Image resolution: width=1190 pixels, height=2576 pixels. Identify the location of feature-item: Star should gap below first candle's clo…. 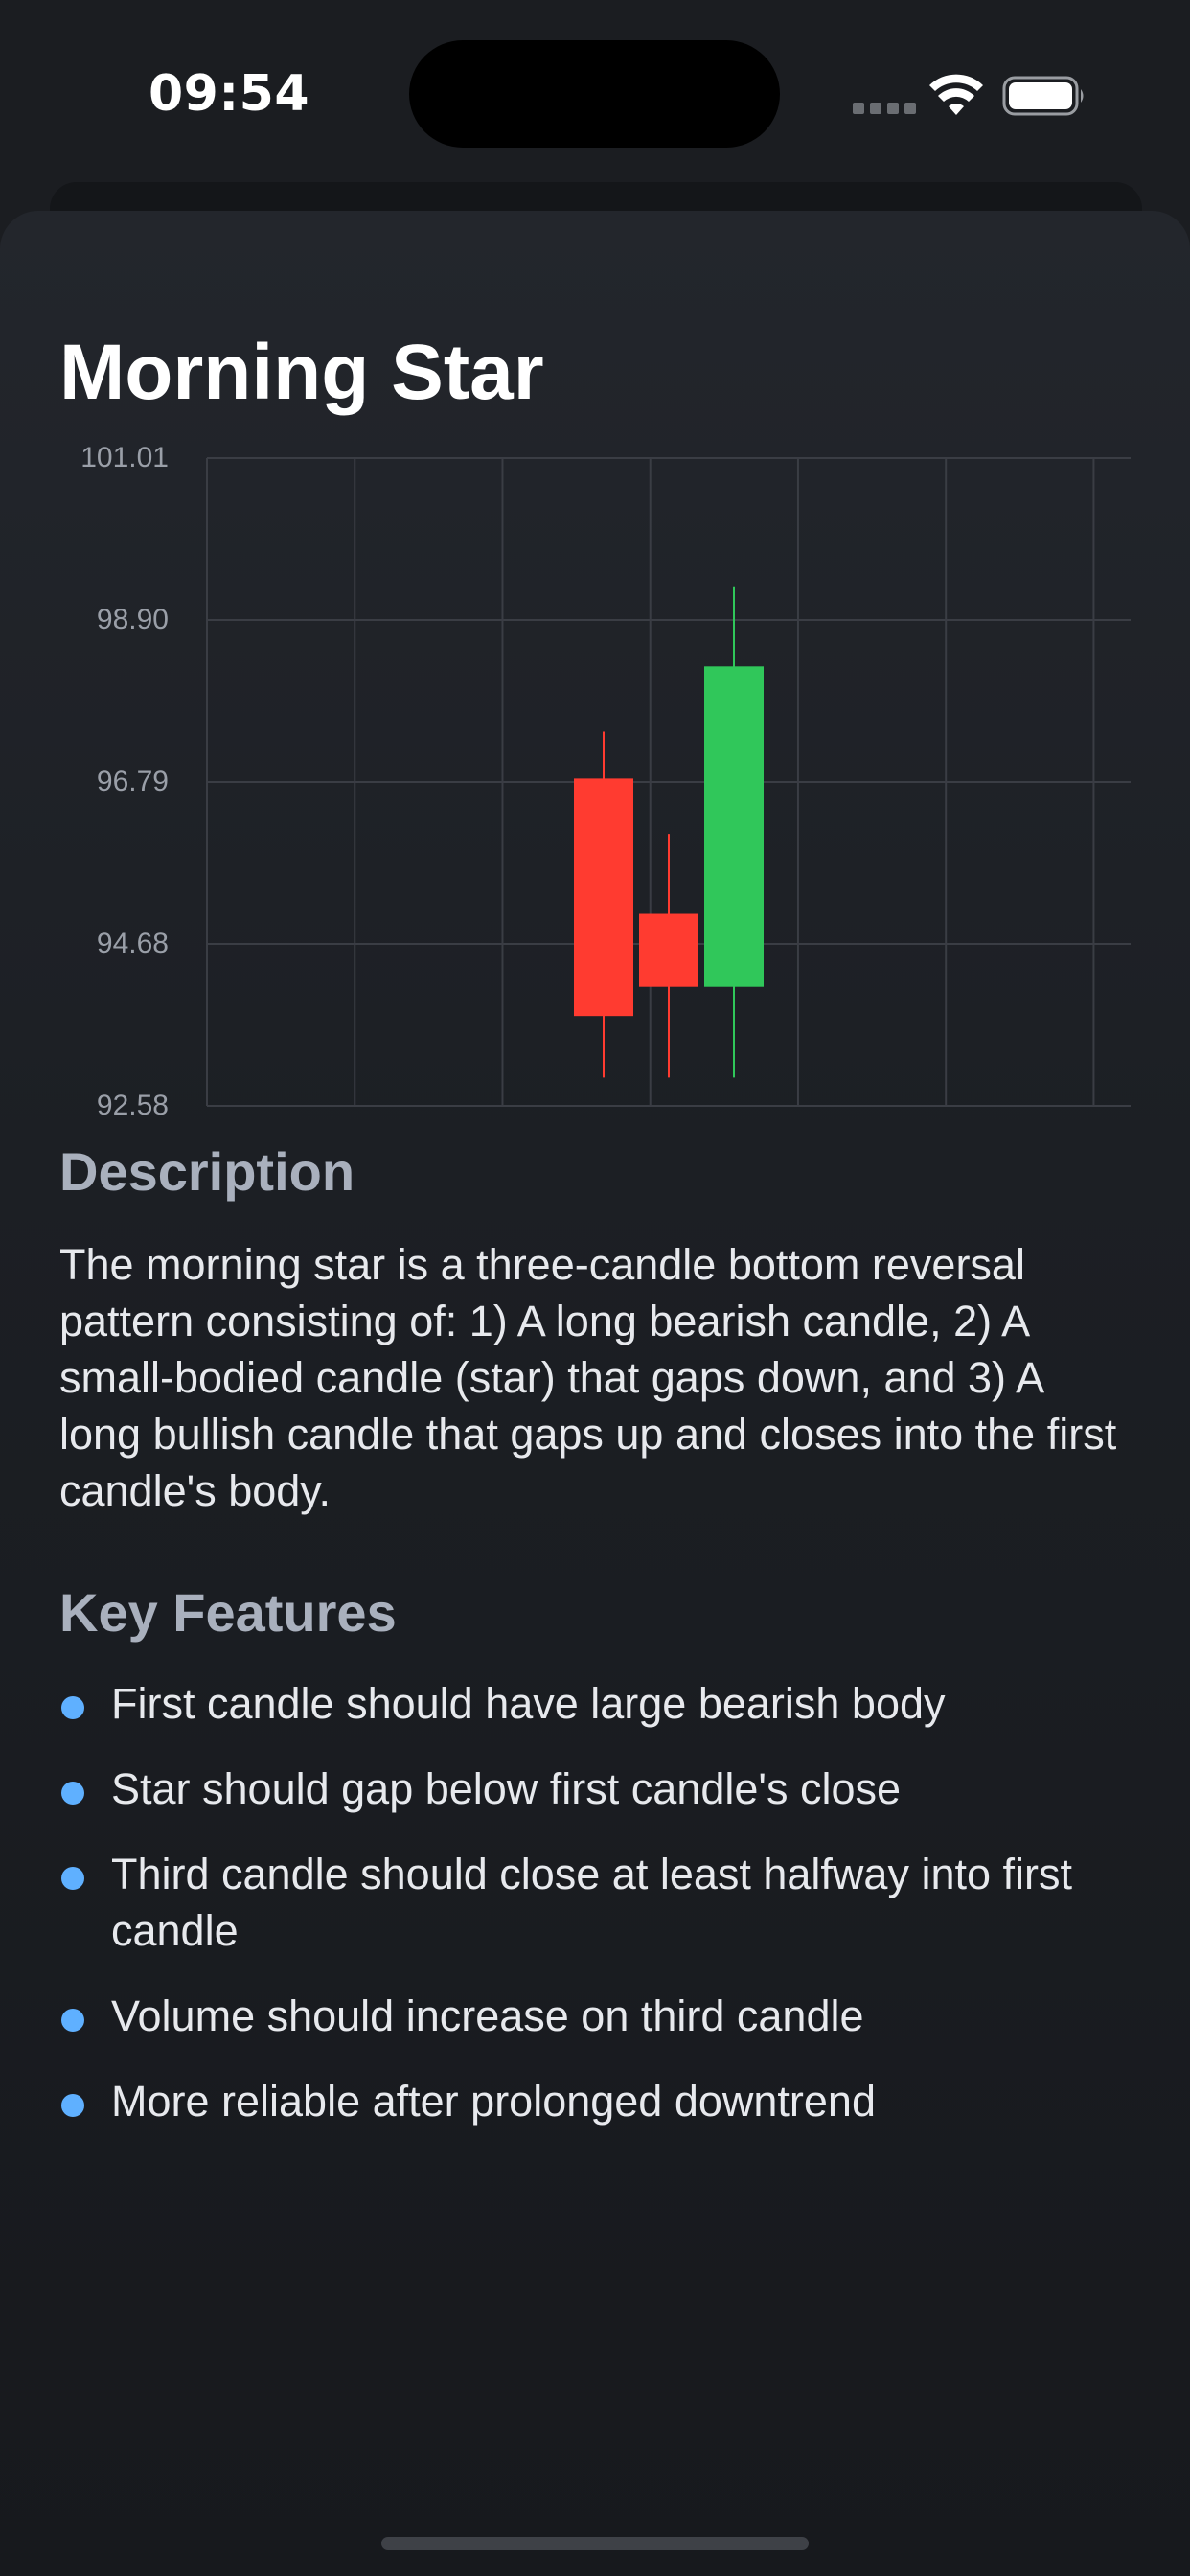
(596, 1788).